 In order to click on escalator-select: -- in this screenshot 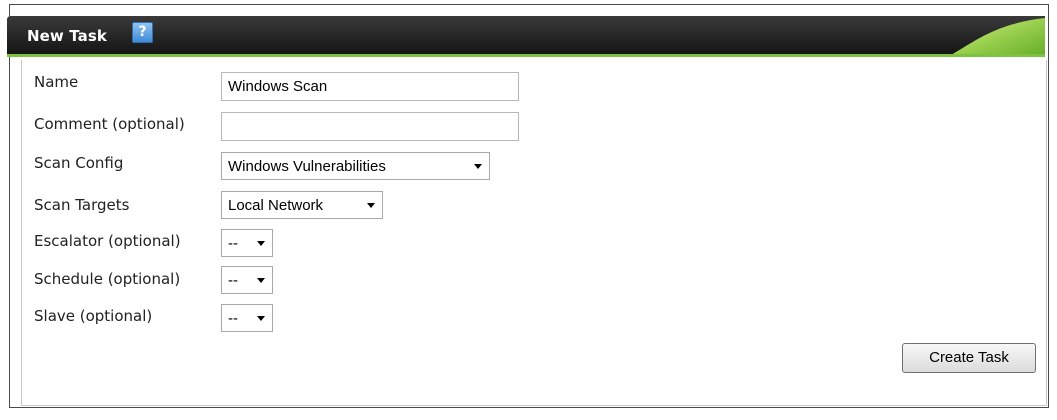, I will do `click(247, 243)`.